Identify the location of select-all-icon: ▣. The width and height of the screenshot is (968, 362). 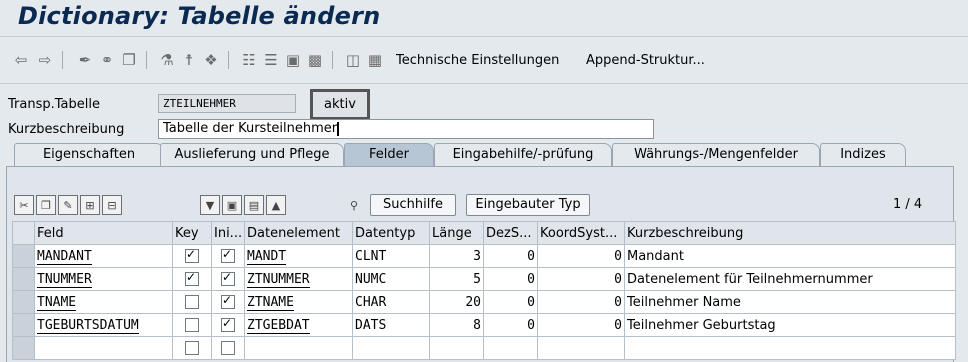
(232, 205).